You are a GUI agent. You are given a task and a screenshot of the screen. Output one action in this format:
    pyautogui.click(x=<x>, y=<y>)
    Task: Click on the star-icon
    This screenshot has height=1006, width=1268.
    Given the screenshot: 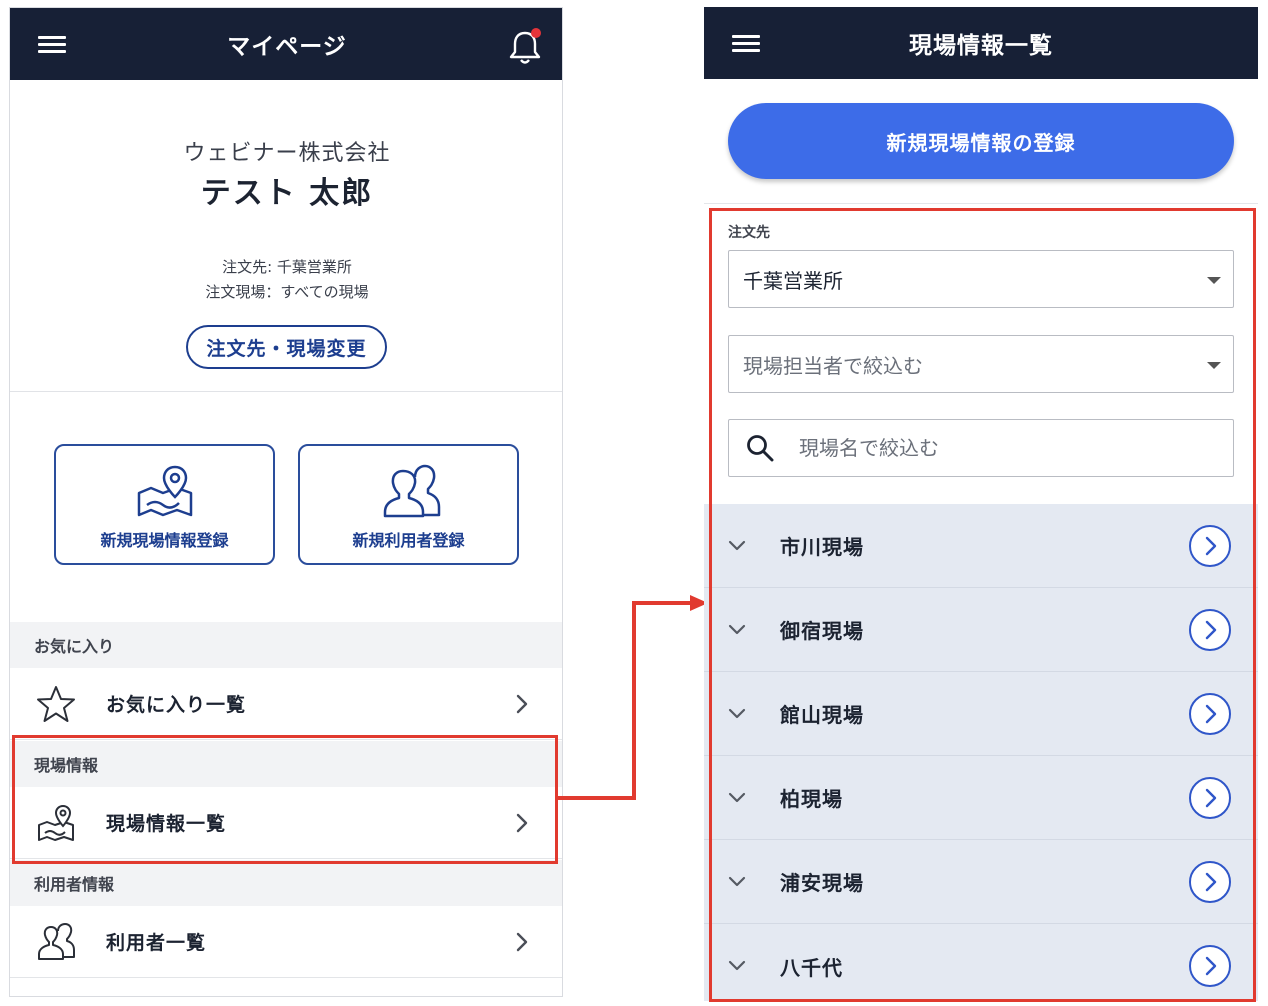 What is the action you would take?
    pyautogui.click(x=56, y=703)
    